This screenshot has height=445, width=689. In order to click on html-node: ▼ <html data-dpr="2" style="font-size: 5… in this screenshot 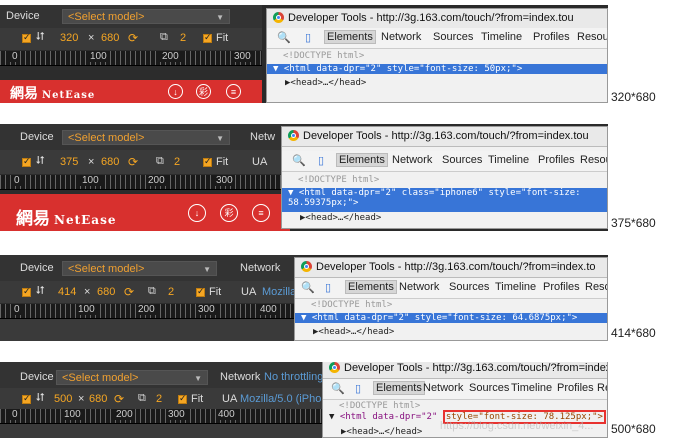, I will do `click(437, 69)`.